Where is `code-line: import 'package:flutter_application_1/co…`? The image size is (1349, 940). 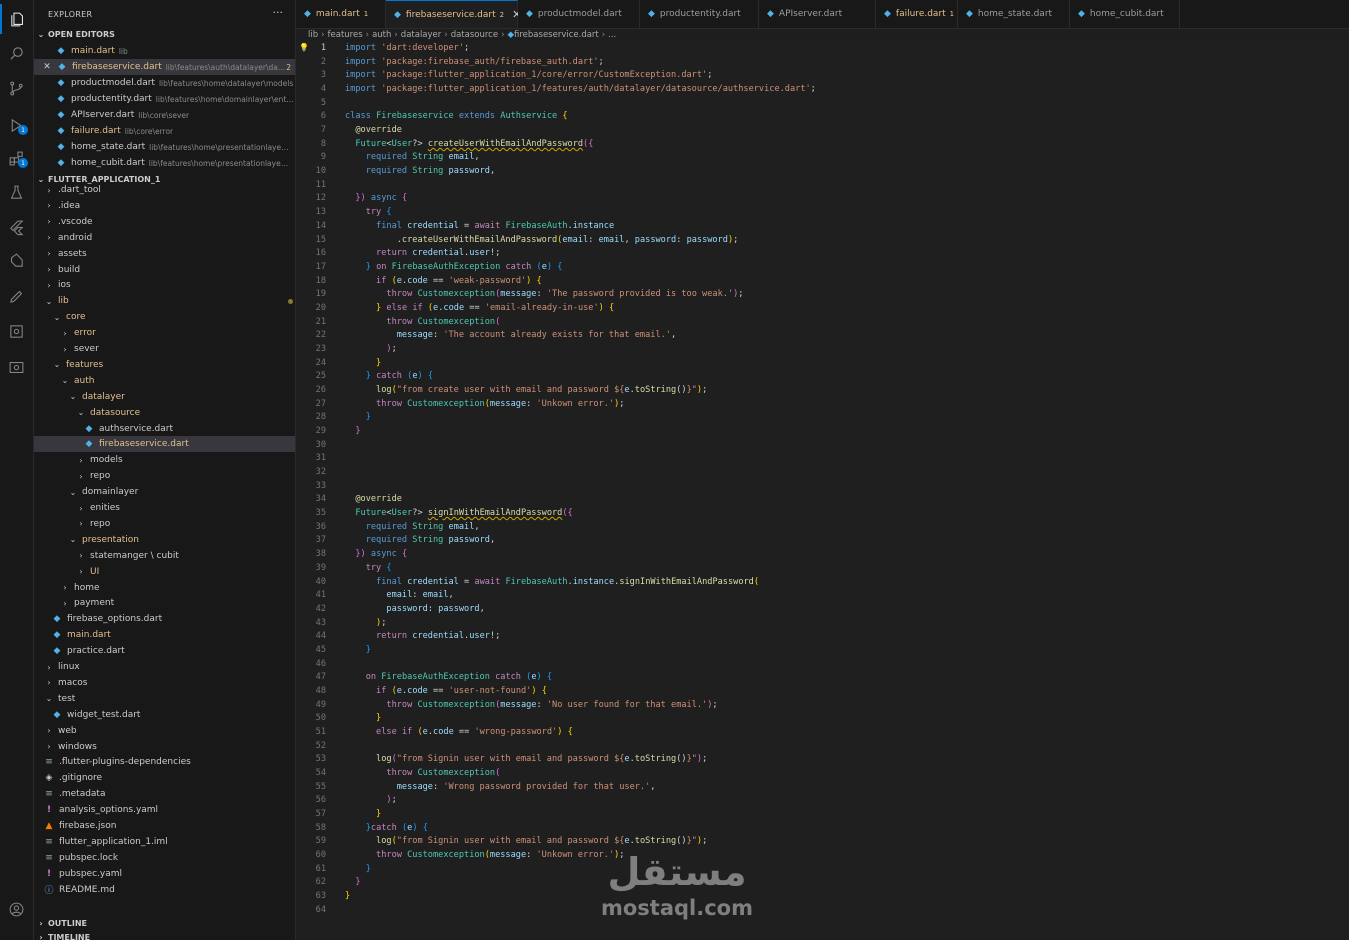
code-line: import 'package:flutter_application_1/co… is located at coordinates (528, 75).